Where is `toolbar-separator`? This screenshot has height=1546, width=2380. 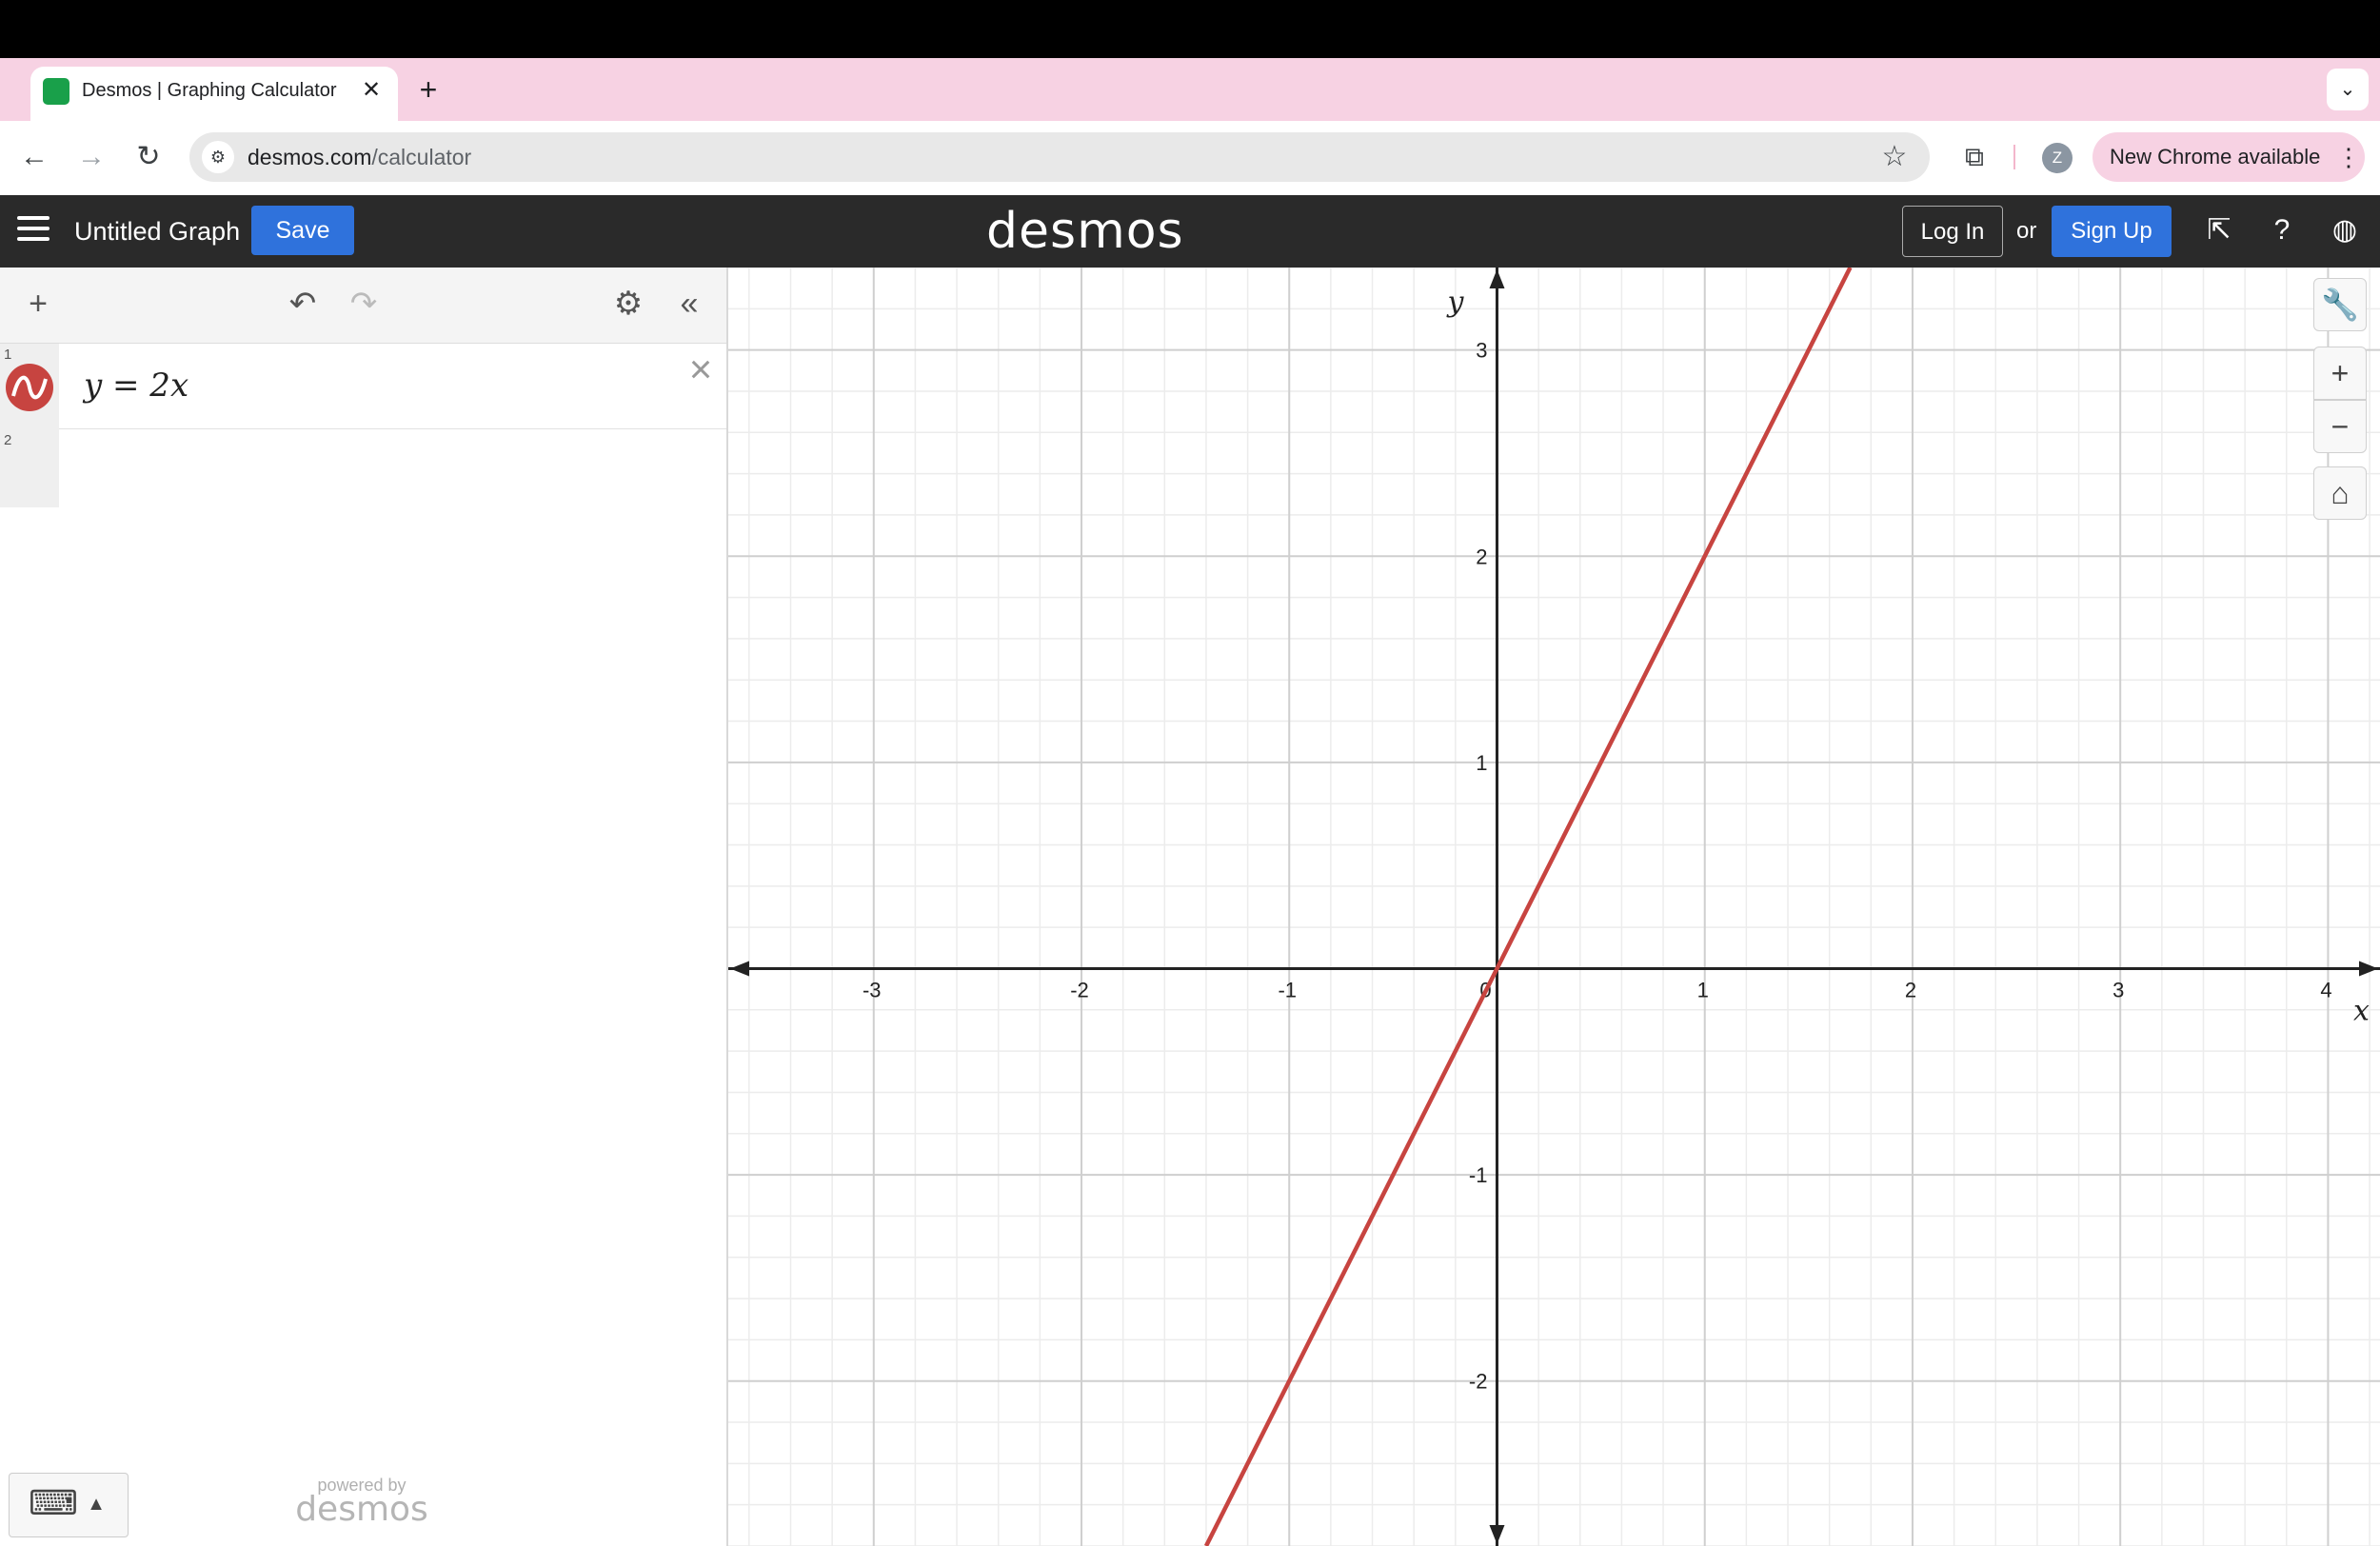 toolbar-separator is located at coordinates (2014, 157).